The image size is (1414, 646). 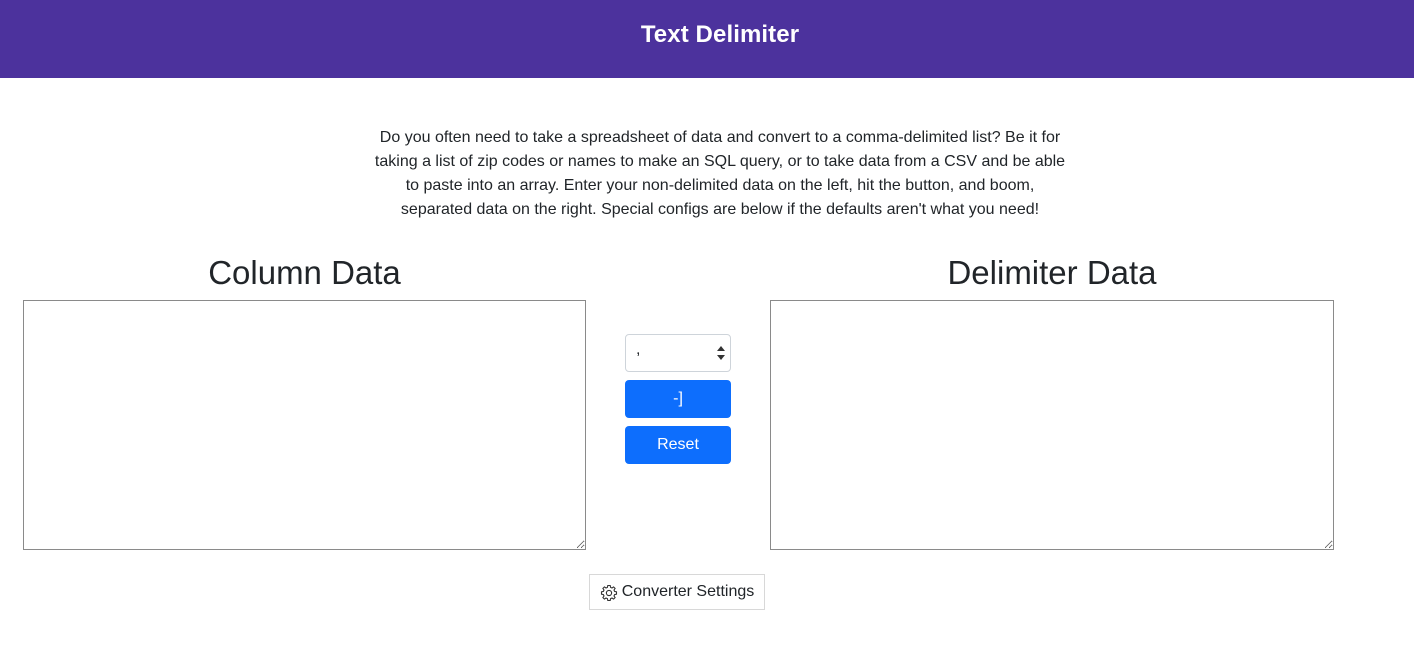 I want to click on convert-button: -], so click(x=678, y=399).